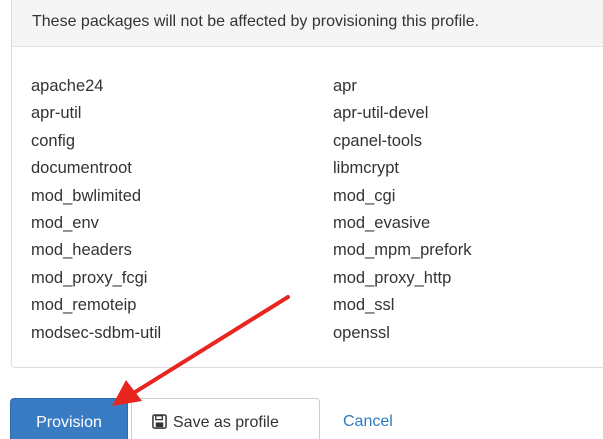 This screenshot has width=603, height=439. Describe the element at coordinates (377, 140) in the screenshot. I see `package-item: cpanel-tools` at that location.